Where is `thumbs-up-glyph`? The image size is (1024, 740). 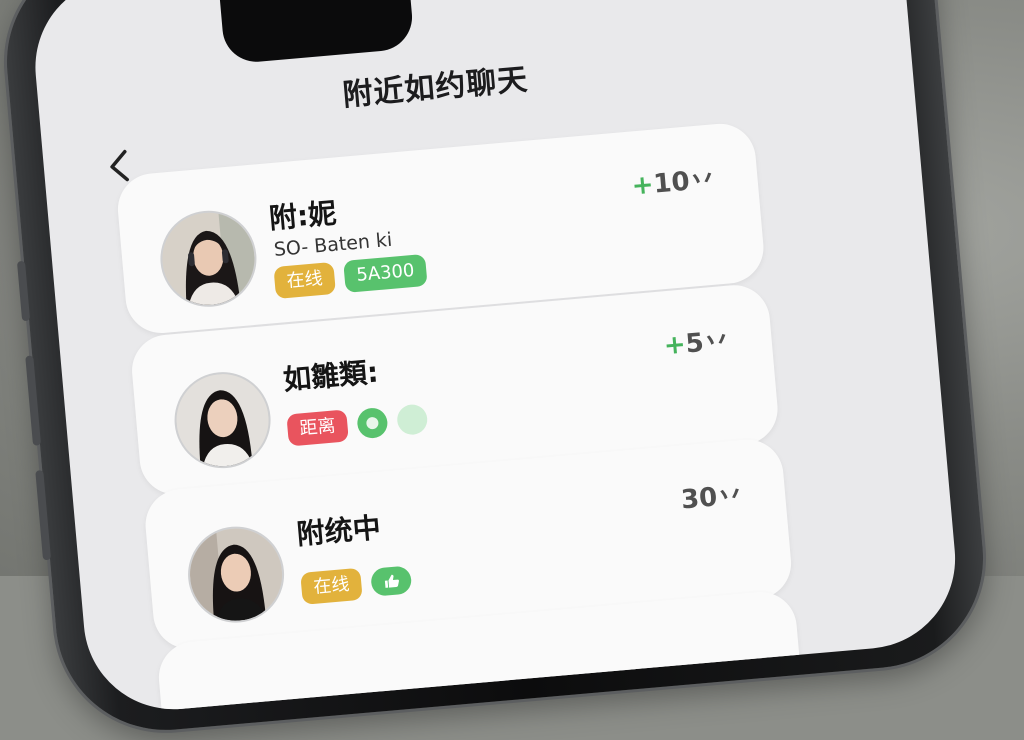
thumbs-up-glyph is located at coordinates (391, 581).